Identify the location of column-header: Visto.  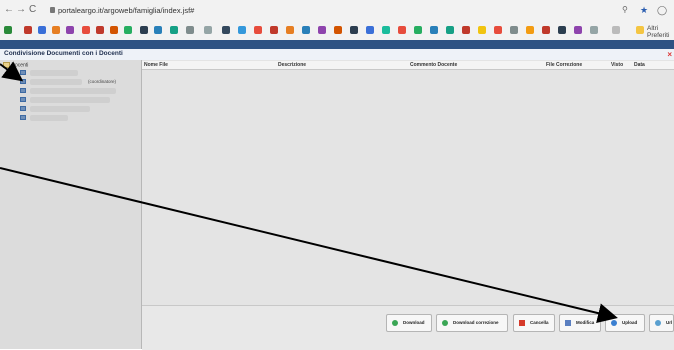
(617, 65).